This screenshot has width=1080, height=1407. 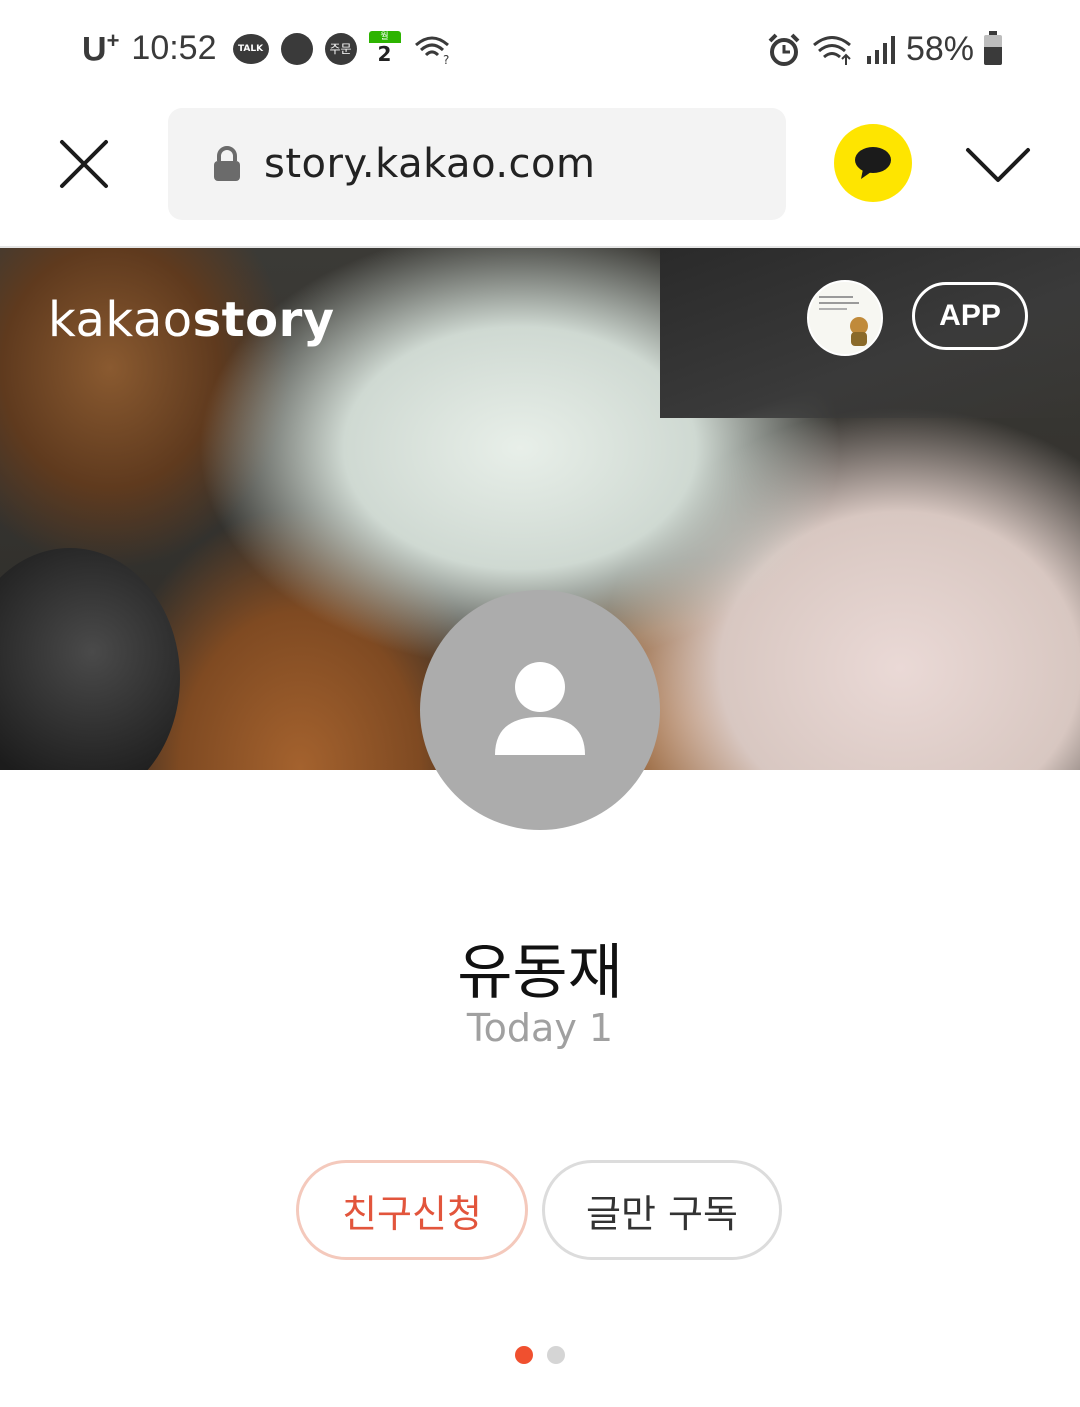 I want to click on page-dot-active, so click(x=524, y=1355).